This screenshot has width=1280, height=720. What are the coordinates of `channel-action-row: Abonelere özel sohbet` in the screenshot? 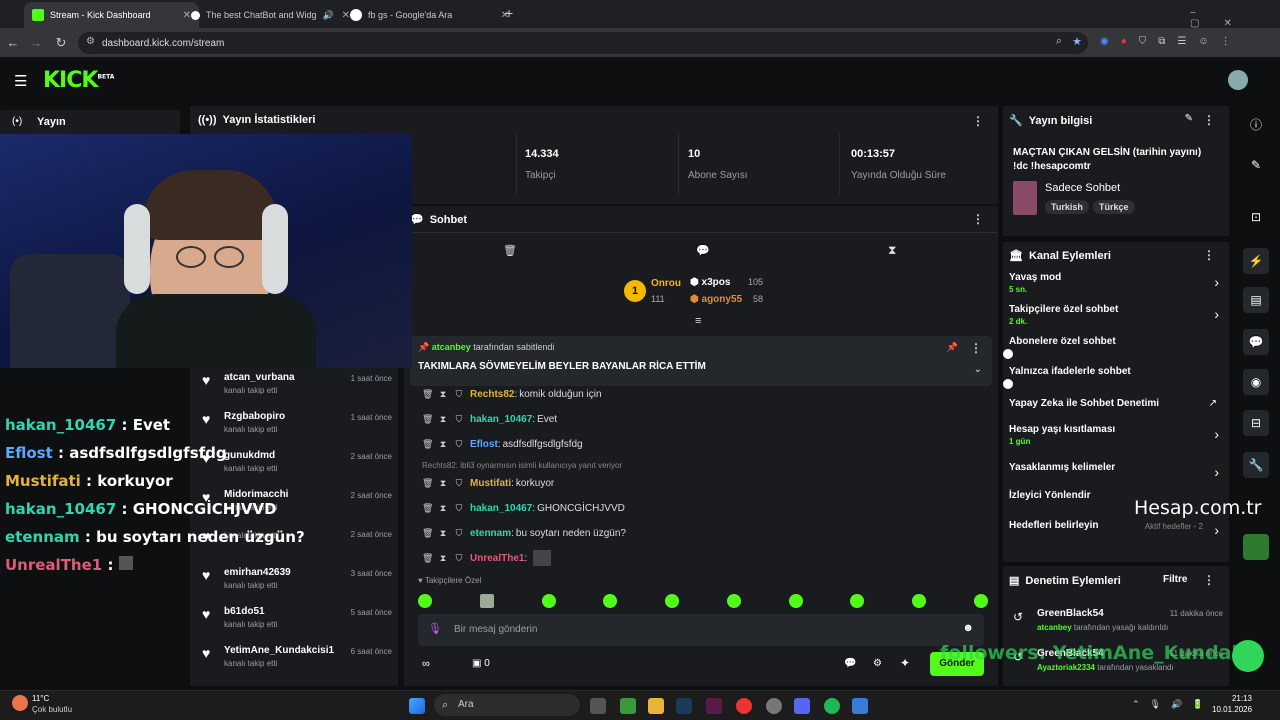 It's located at (1117, 350).